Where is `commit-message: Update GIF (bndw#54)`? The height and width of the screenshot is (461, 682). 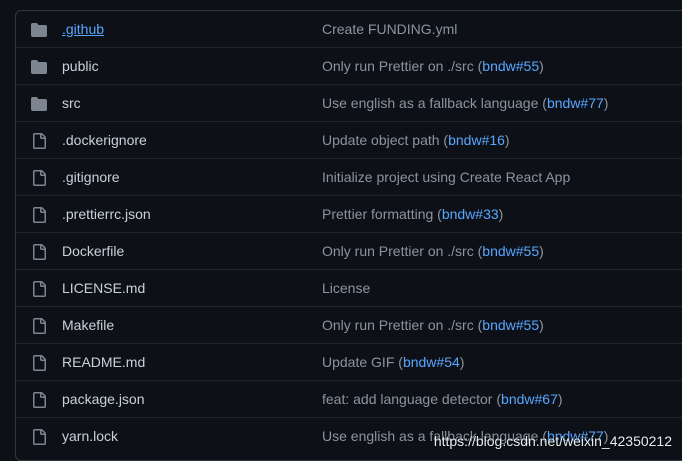 commit-message: Update GIF (bndw#54) is located at coordinates (393, 362).